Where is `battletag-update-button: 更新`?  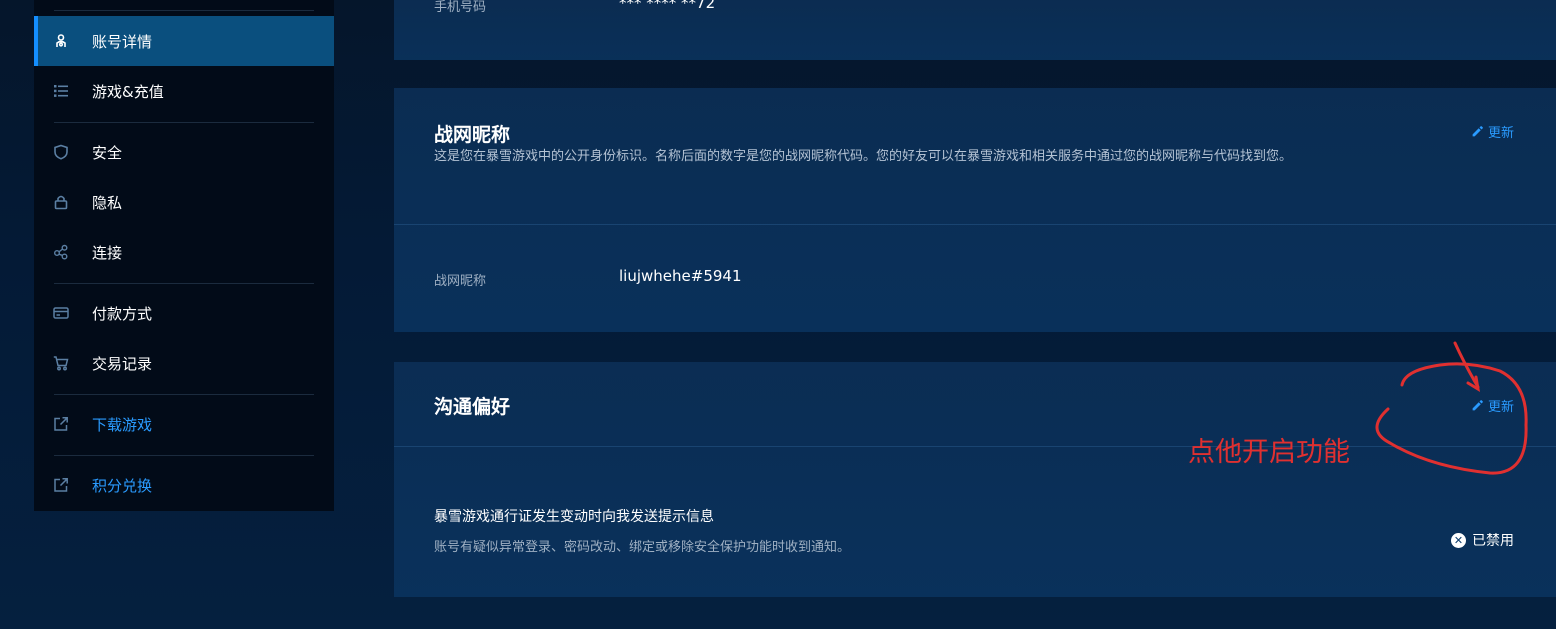 battletag-update-button: 更新 is located at coordinates (1492, 131).